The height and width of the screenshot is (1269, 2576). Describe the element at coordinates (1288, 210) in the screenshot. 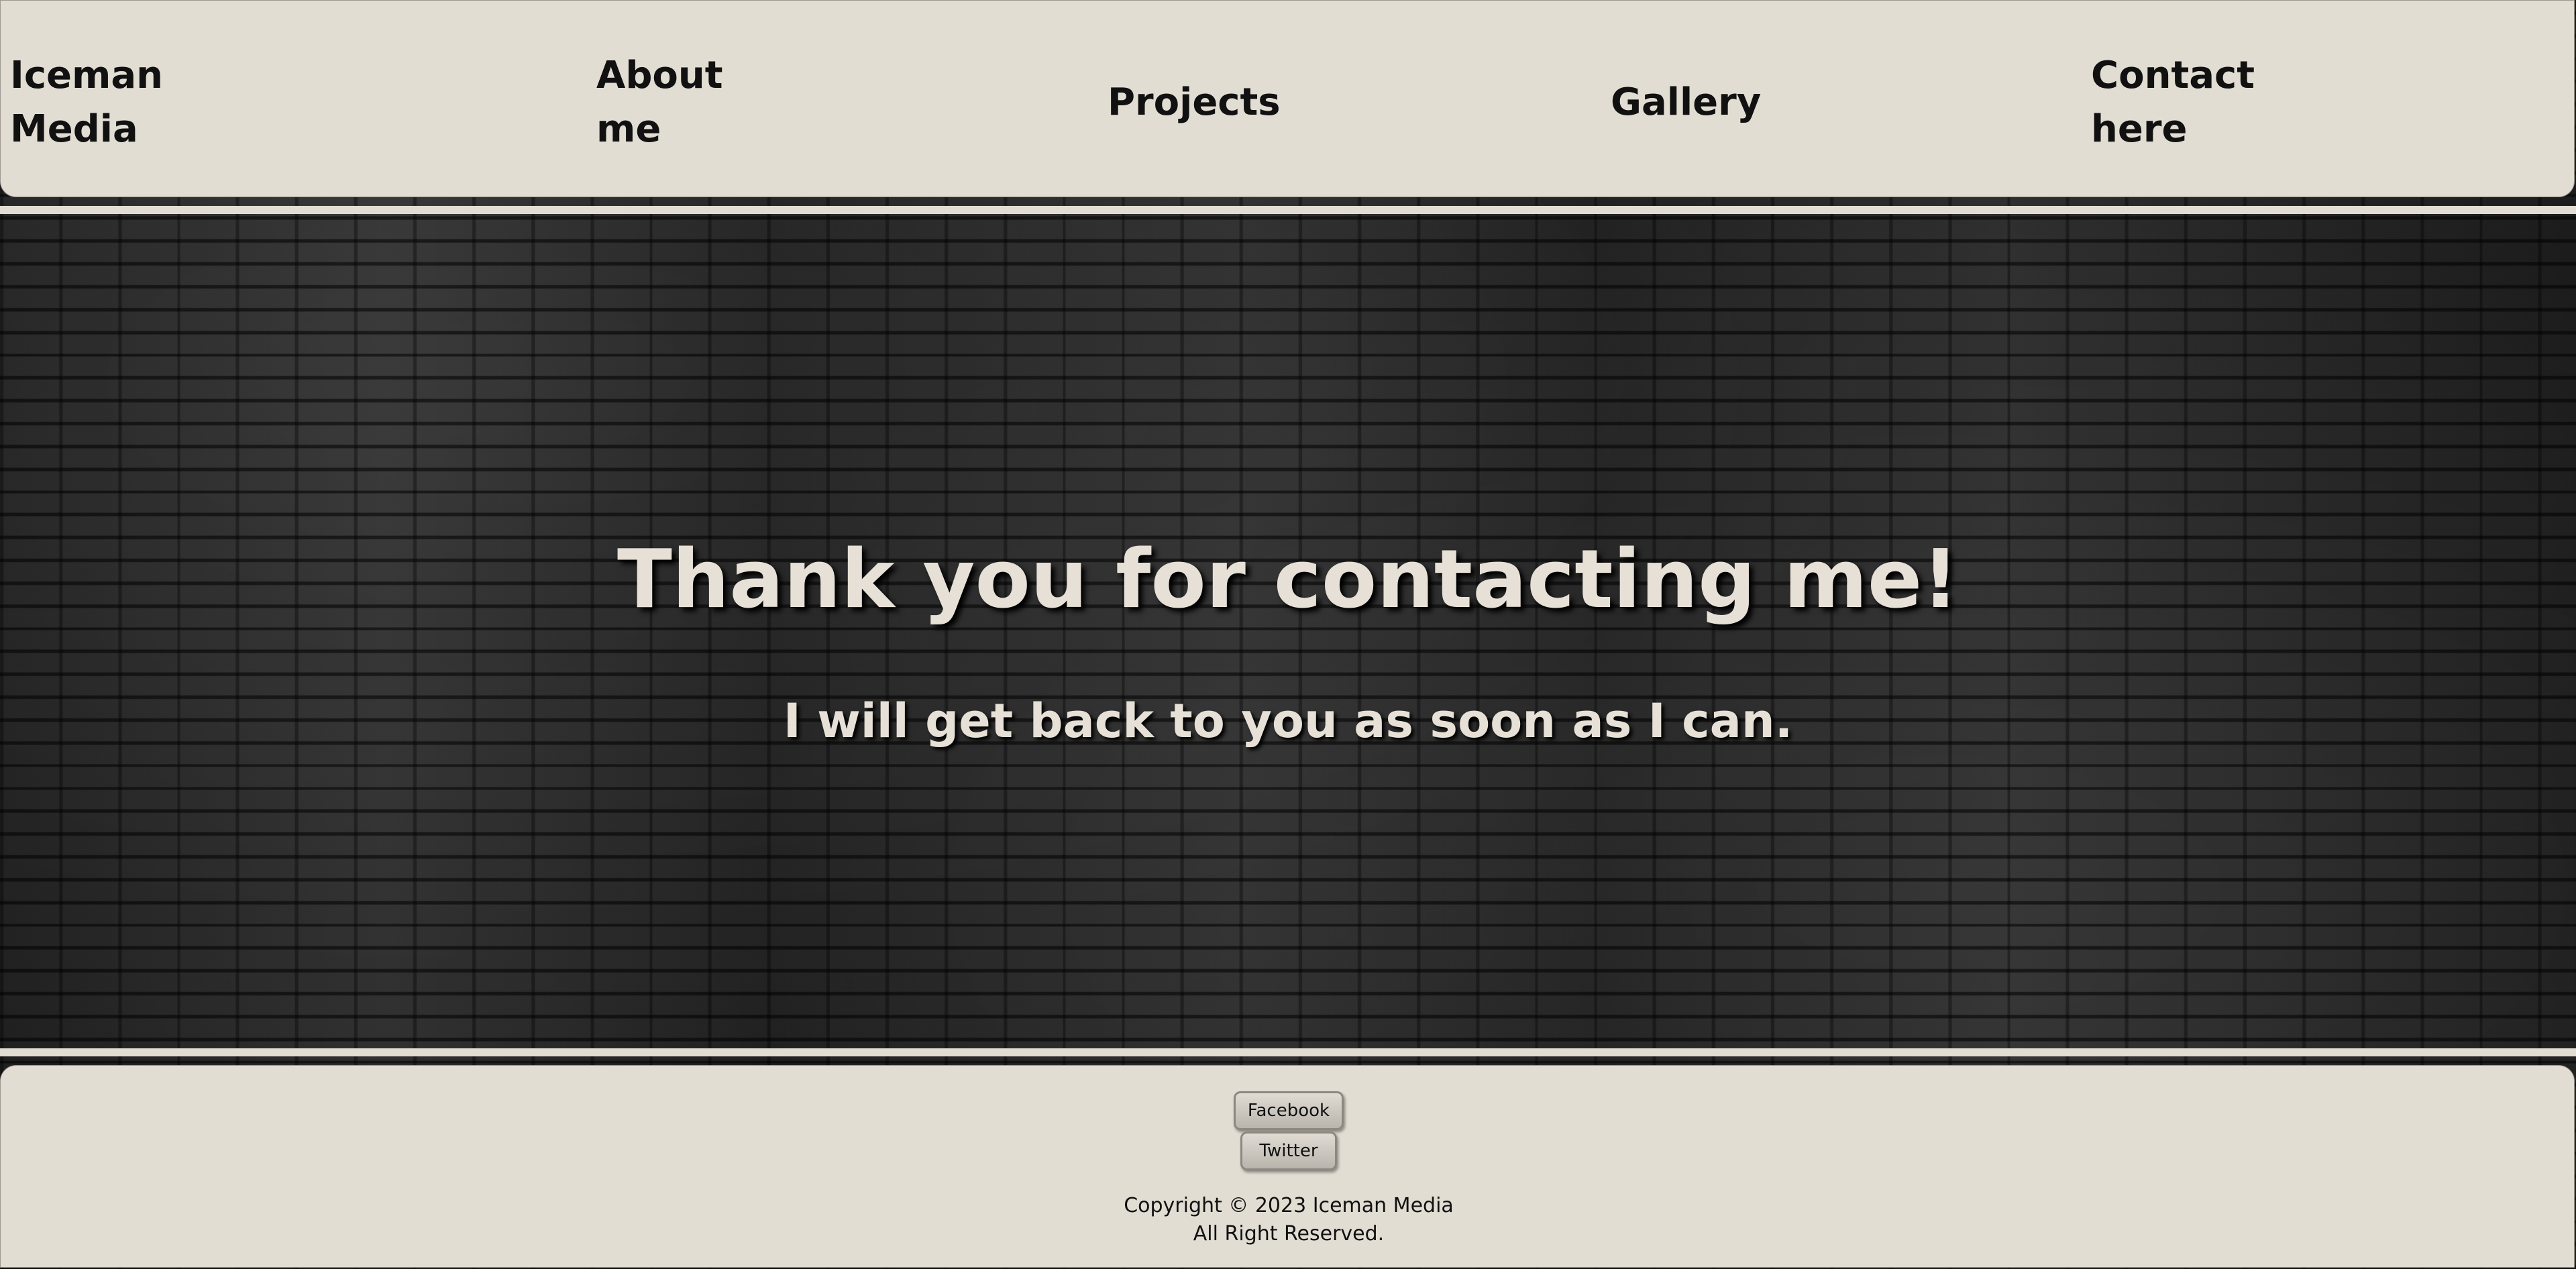

I see `top-divider` at that location.